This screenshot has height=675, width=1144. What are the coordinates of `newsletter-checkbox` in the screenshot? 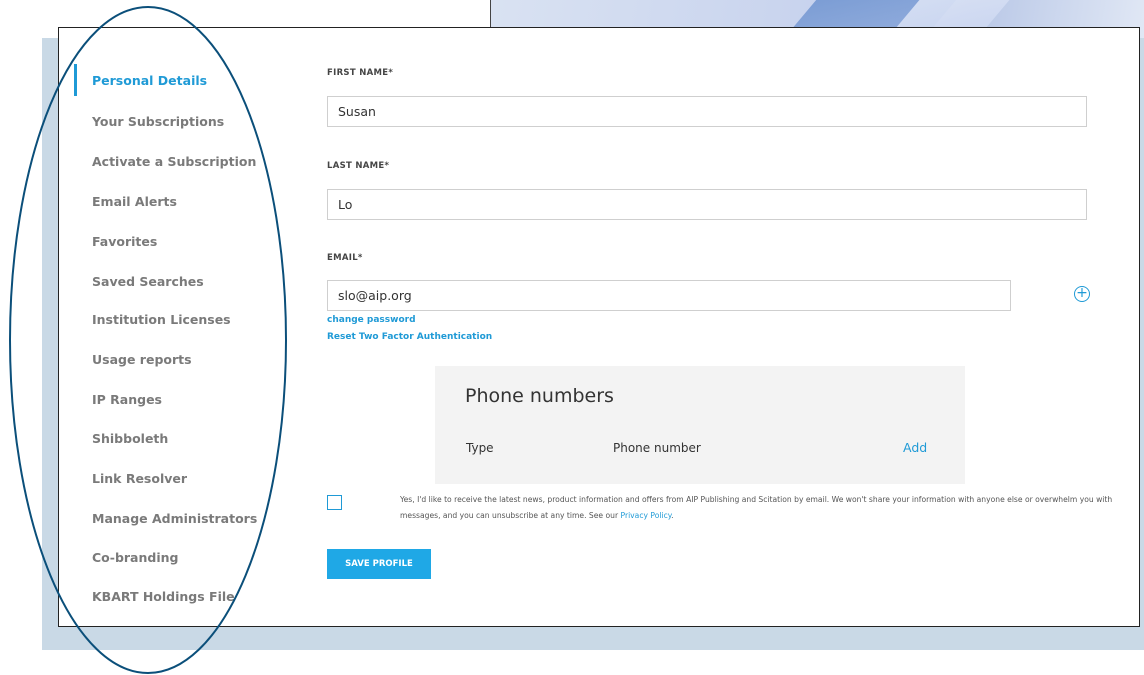 It's located at (334, 502).